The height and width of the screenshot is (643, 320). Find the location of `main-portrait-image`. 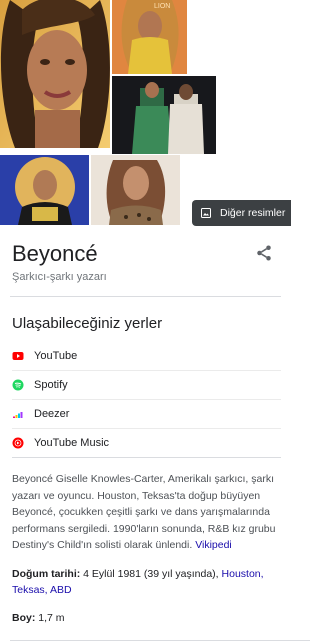

main-portrait-image is located at coordinates (55, 74).